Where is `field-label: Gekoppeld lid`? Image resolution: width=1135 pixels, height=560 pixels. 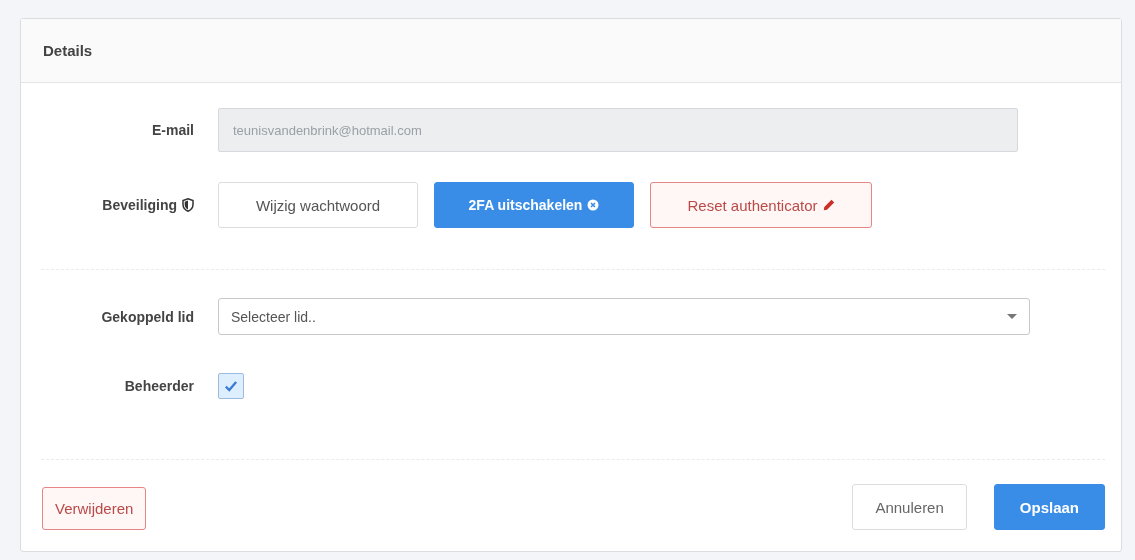
field-label: Gekoppeld lid is located at coordinates (147, 316).